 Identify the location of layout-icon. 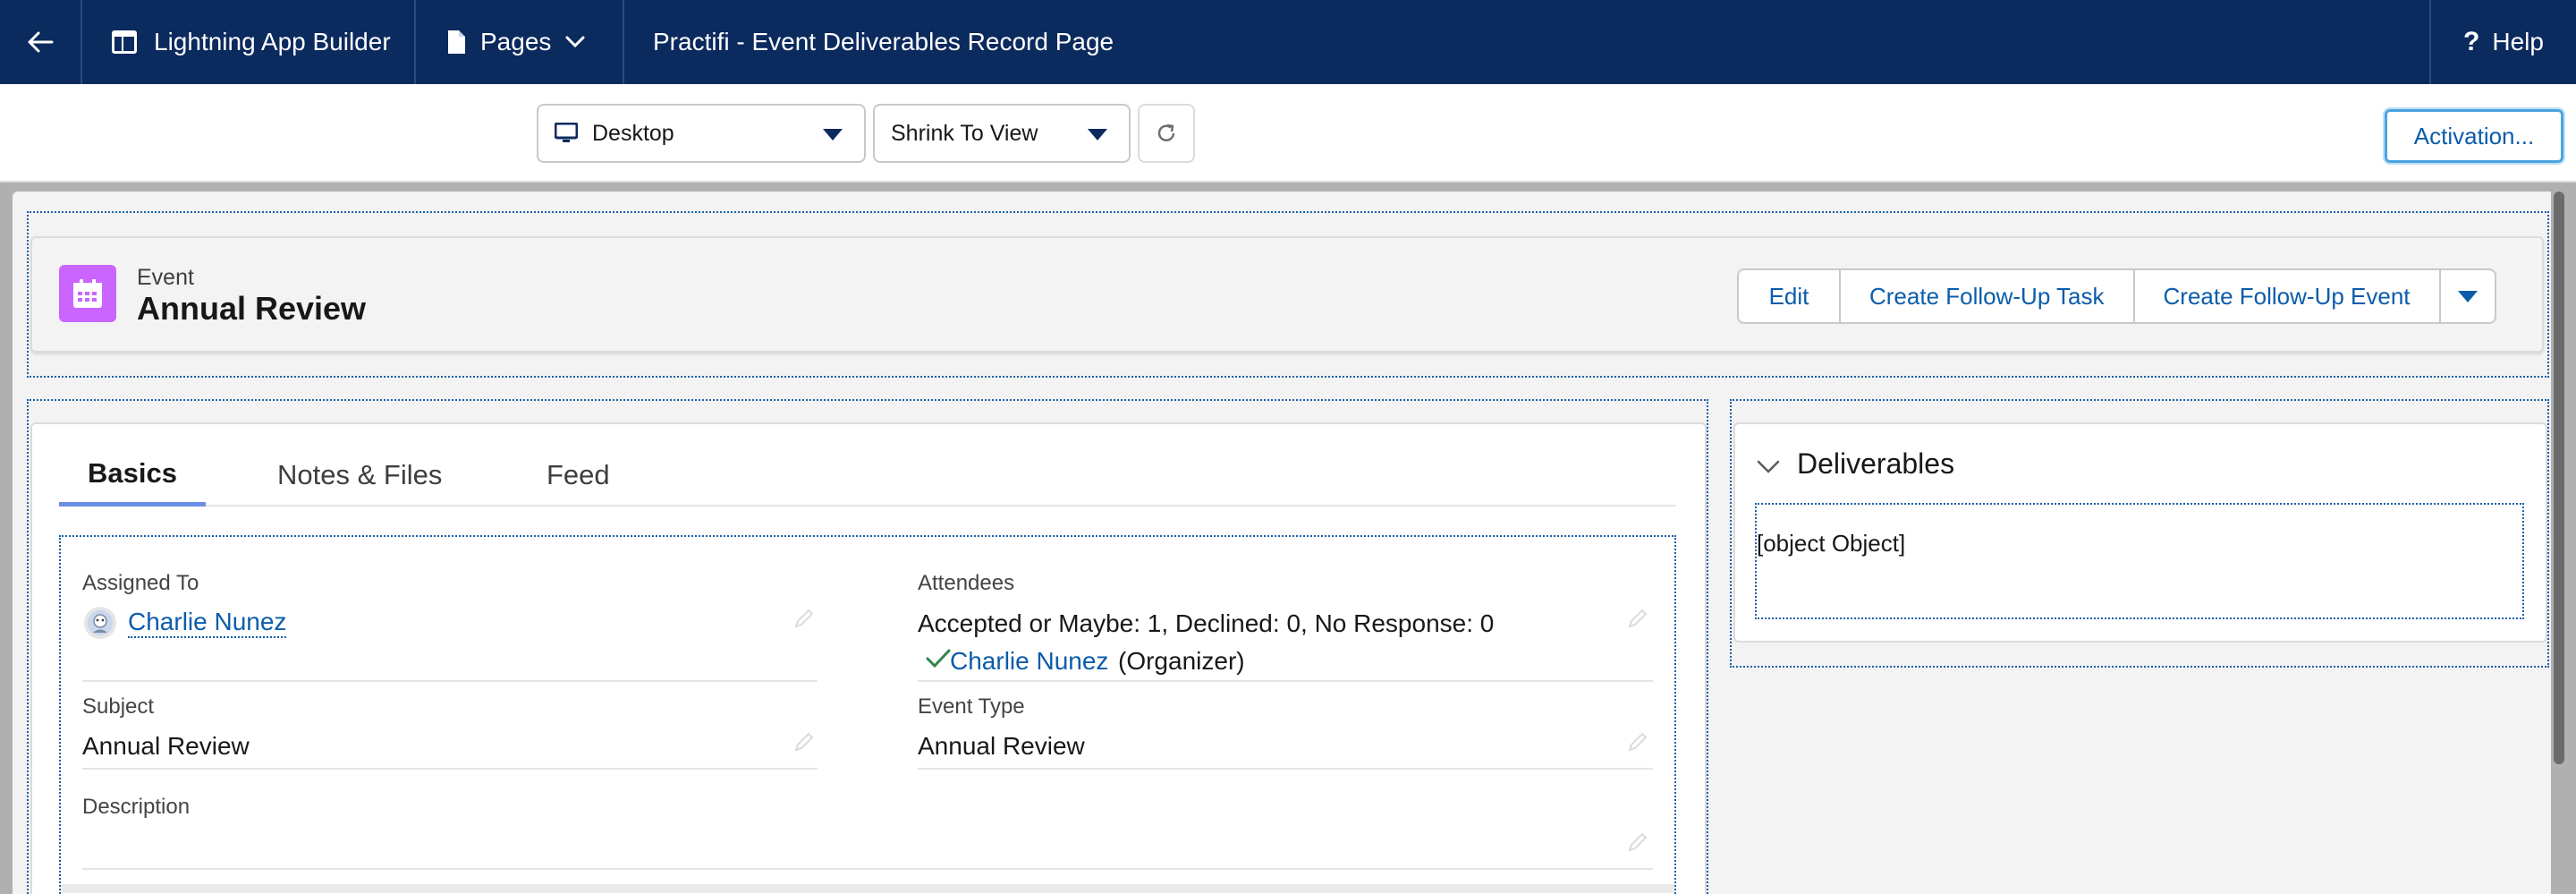
(124, 42).